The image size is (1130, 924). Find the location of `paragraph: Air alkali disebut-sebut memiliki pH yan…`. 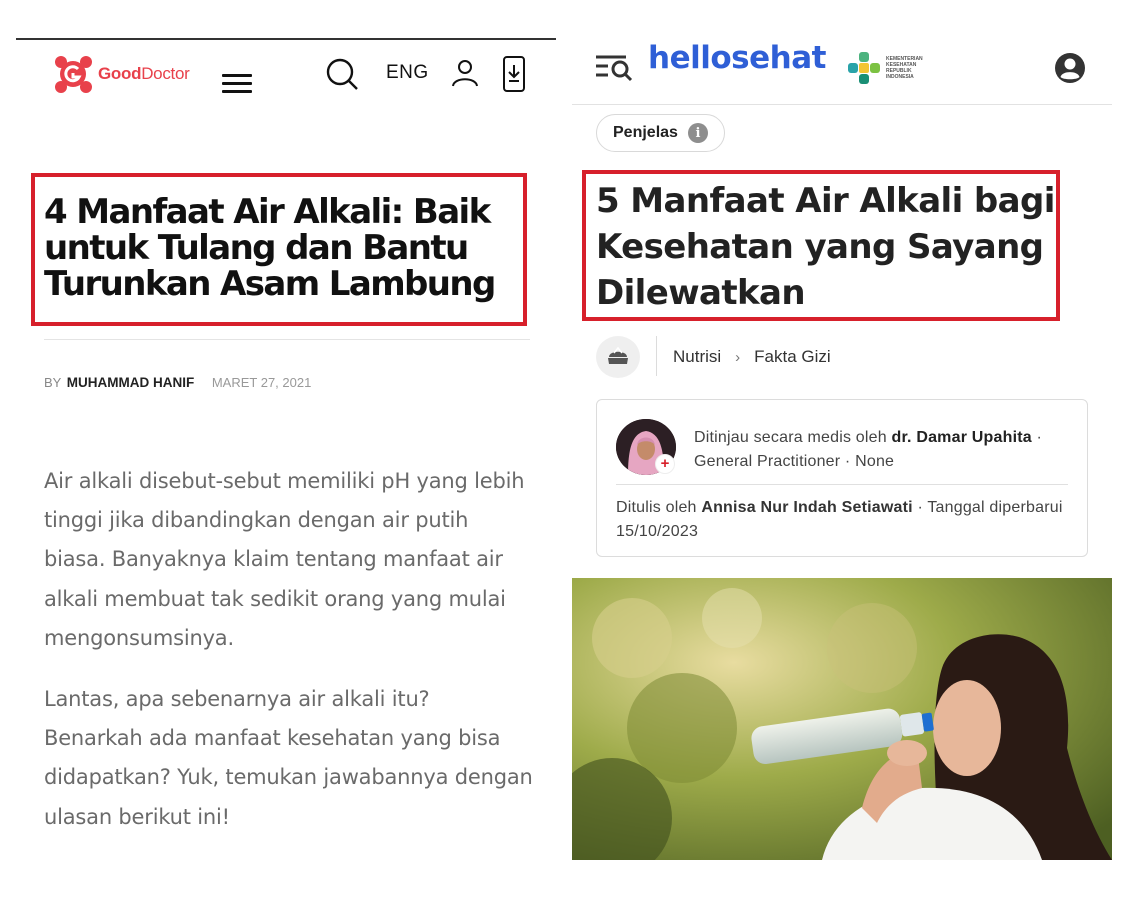

paragraph: Air alkali disebut-sebut memiliki pH yan… is located at coordinates (284, 559).